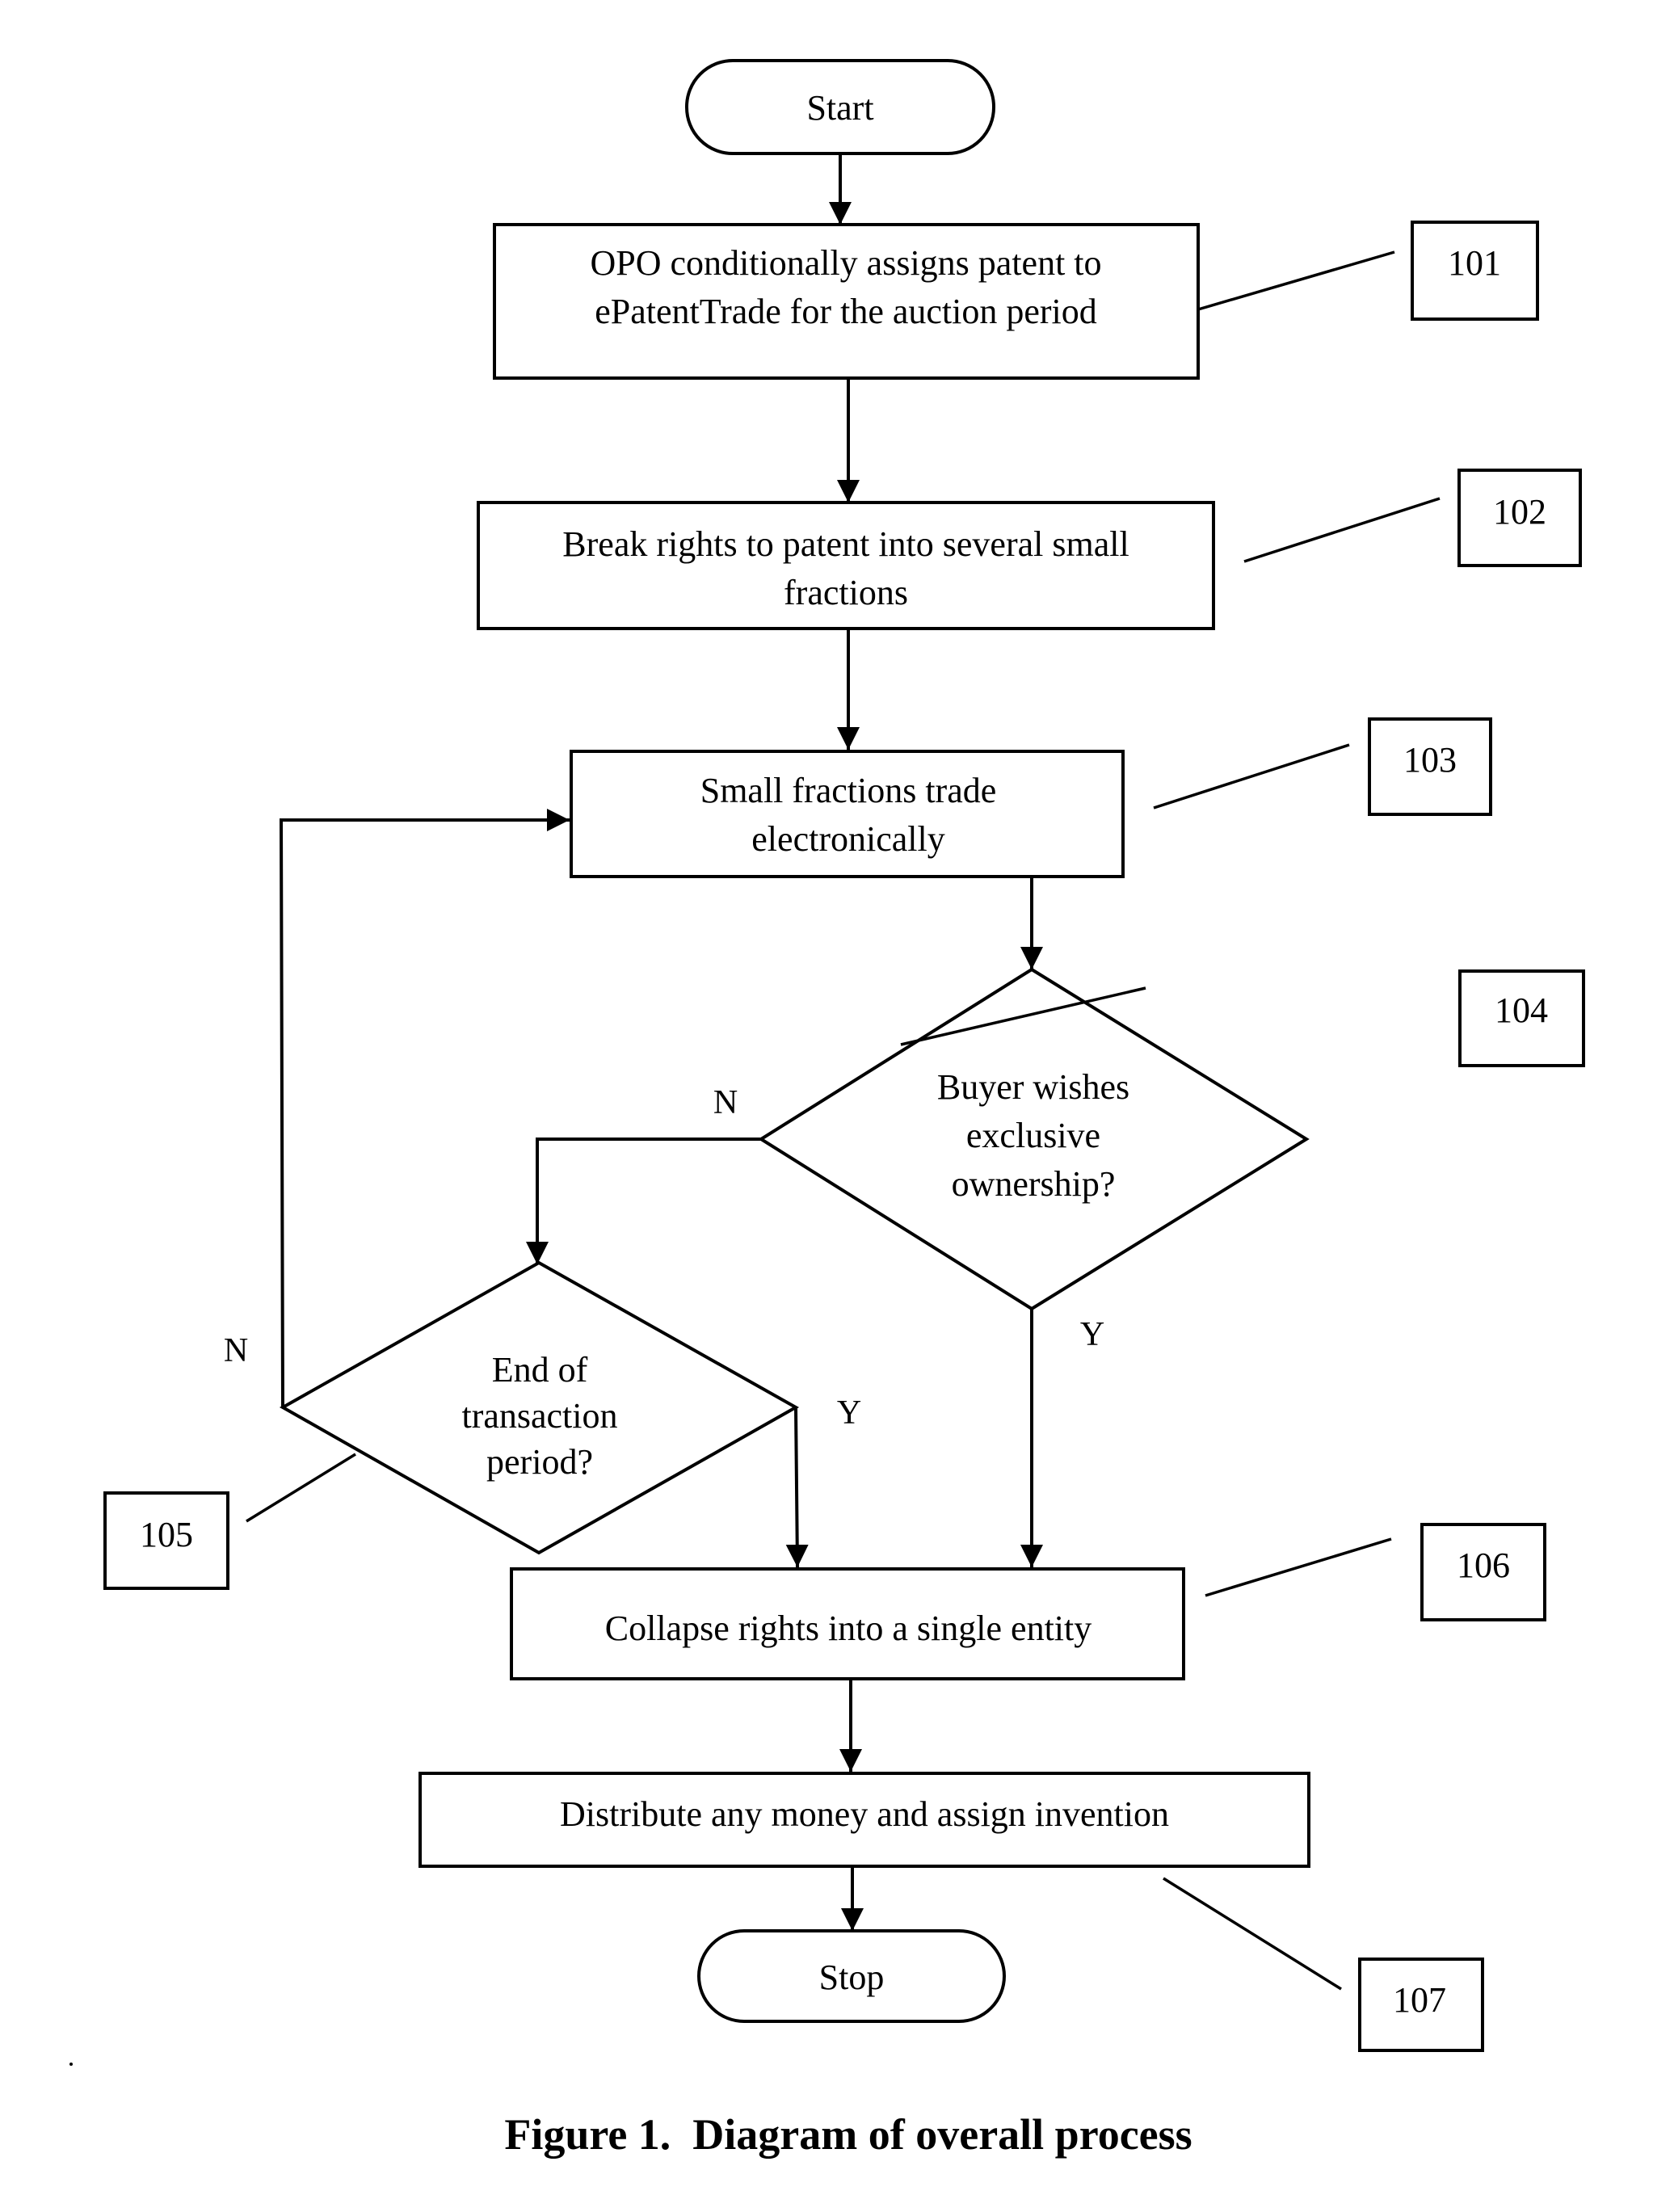  Describe the element at coordinates (848, 2134) in the screenshot. I see `figure-caption: Figure 1. Diagram of overall process` at that location.